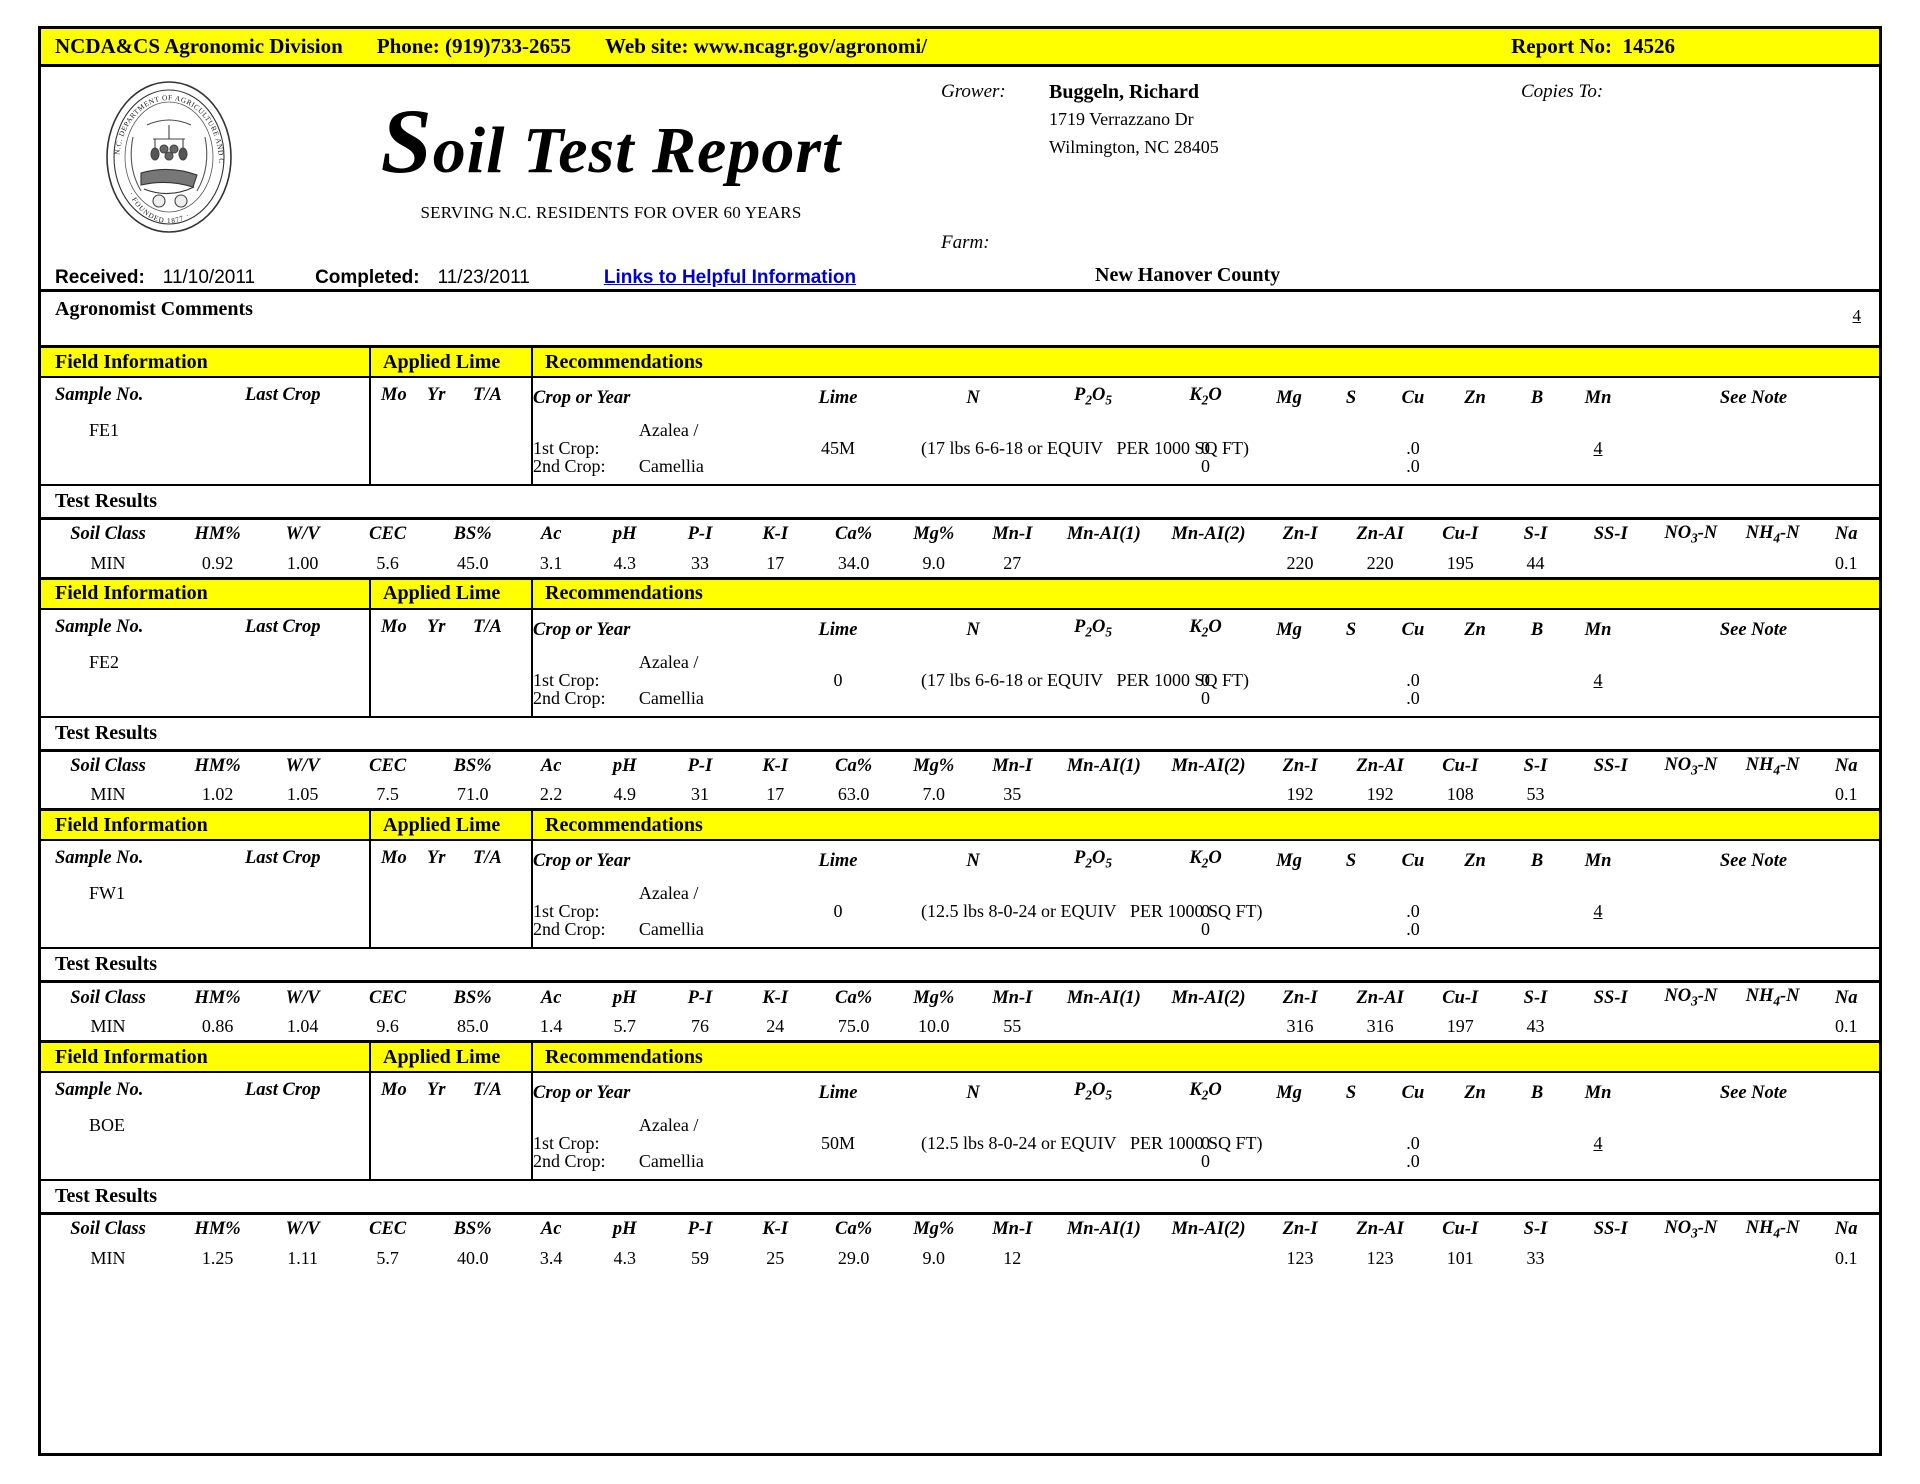  What do you see at coordinates (1691, 1258) in the screenshot?
I see `test-value-no3-n` at bounding box center [1691, 1258].